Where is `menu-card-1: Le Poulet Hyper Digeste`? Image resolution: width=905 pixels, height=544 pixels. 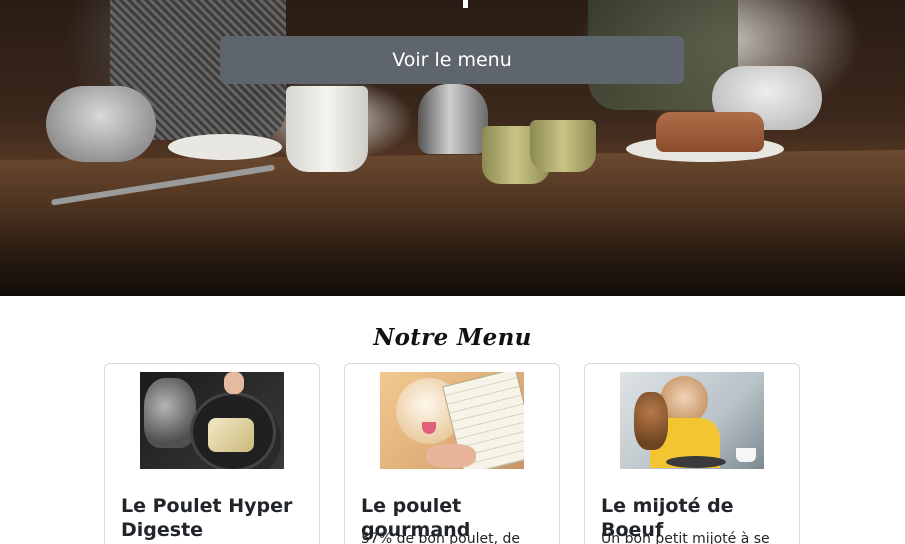
menu-card-1: Le Poulet Hyper Digeste is located at coordinates (212, 453).